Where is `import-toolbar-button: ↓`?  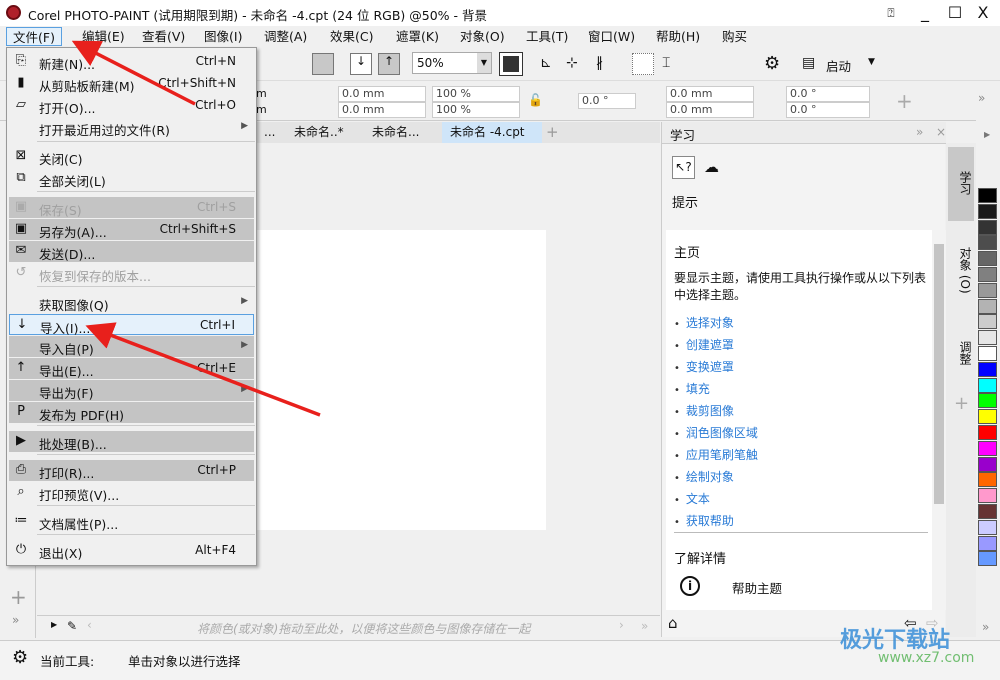 import-toolbar-button: ↓ is located at coordinates (361, 64).